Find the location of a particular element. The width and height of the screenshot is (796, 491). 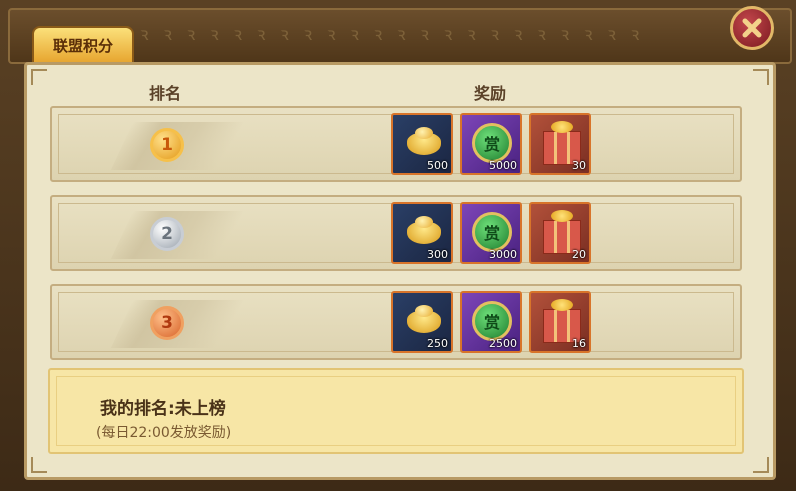

tab-alliance-points: 联盟积分 is located at coordinates (83, 45).